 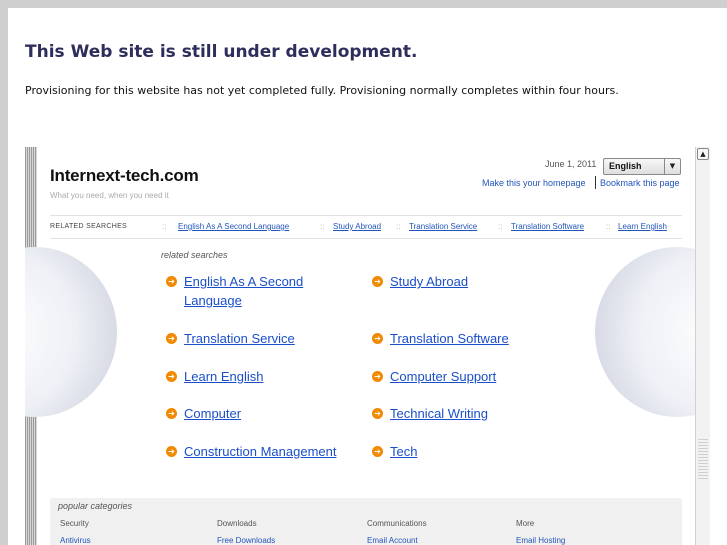 What do you see at coordinates (363, 4) in the screenshot?
I see `browser-frame-top` at bounding box center [363, 4].